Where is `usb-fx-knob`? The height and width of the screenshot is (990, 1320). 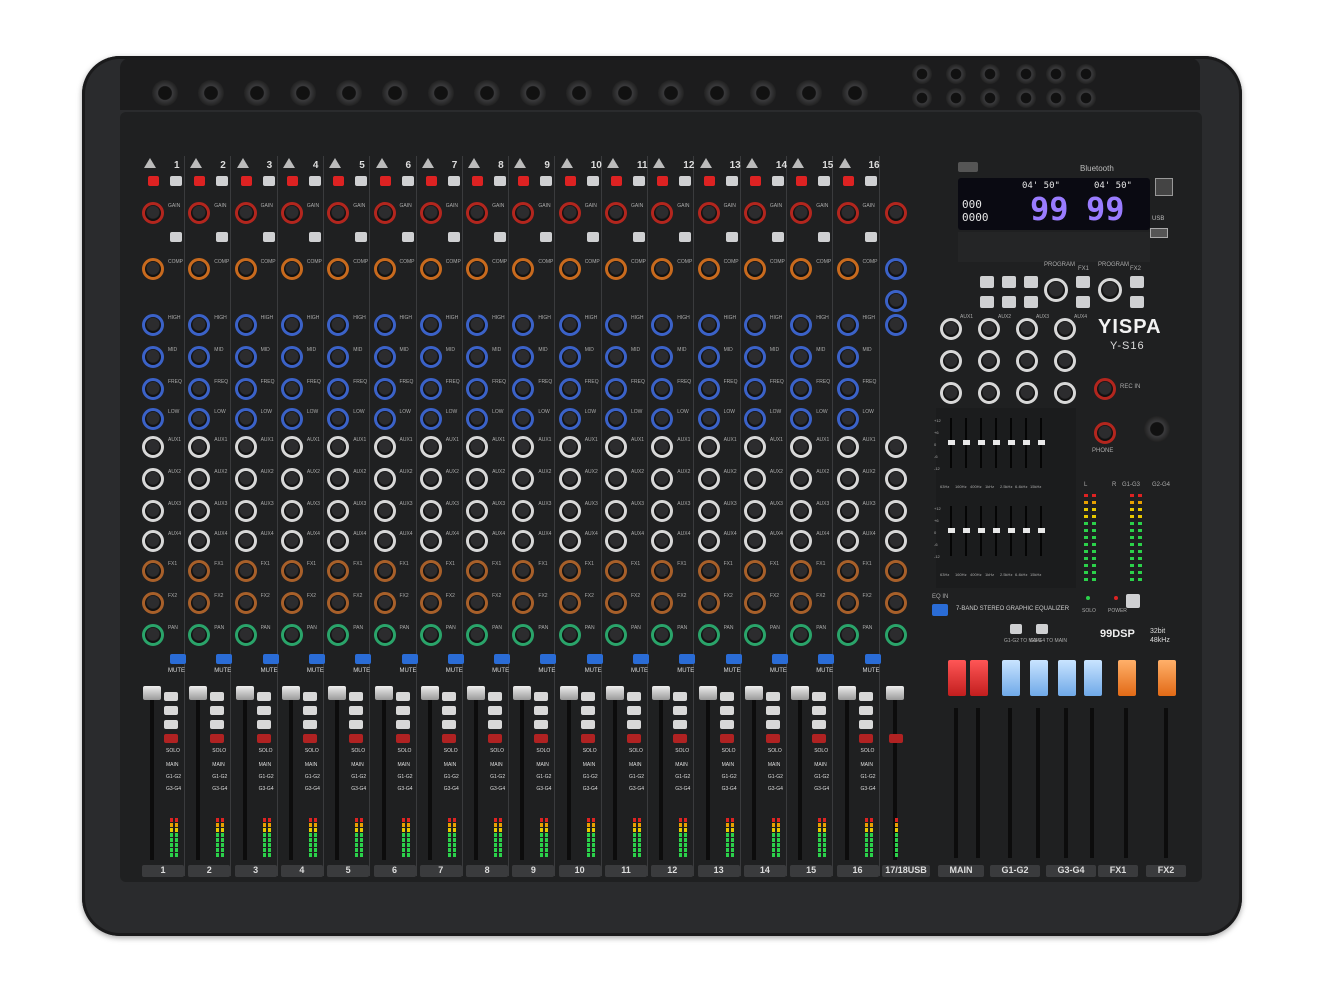 usb-fx-knob is located at coordinates (895, 603).